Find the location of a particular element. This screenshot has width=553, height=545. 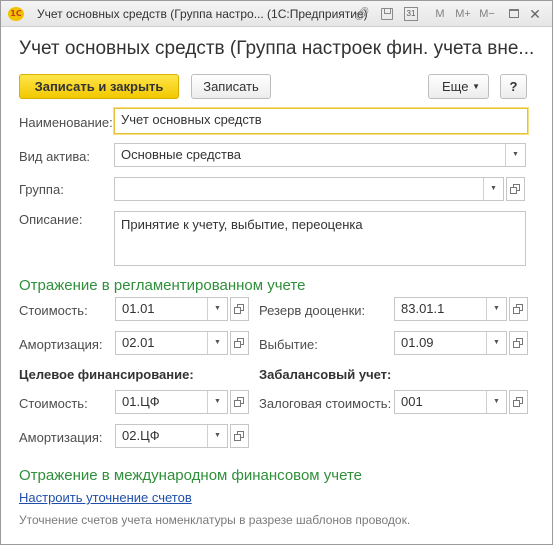

asset-type-select: Основные средства ▼ is located at coordinates (320, 155).